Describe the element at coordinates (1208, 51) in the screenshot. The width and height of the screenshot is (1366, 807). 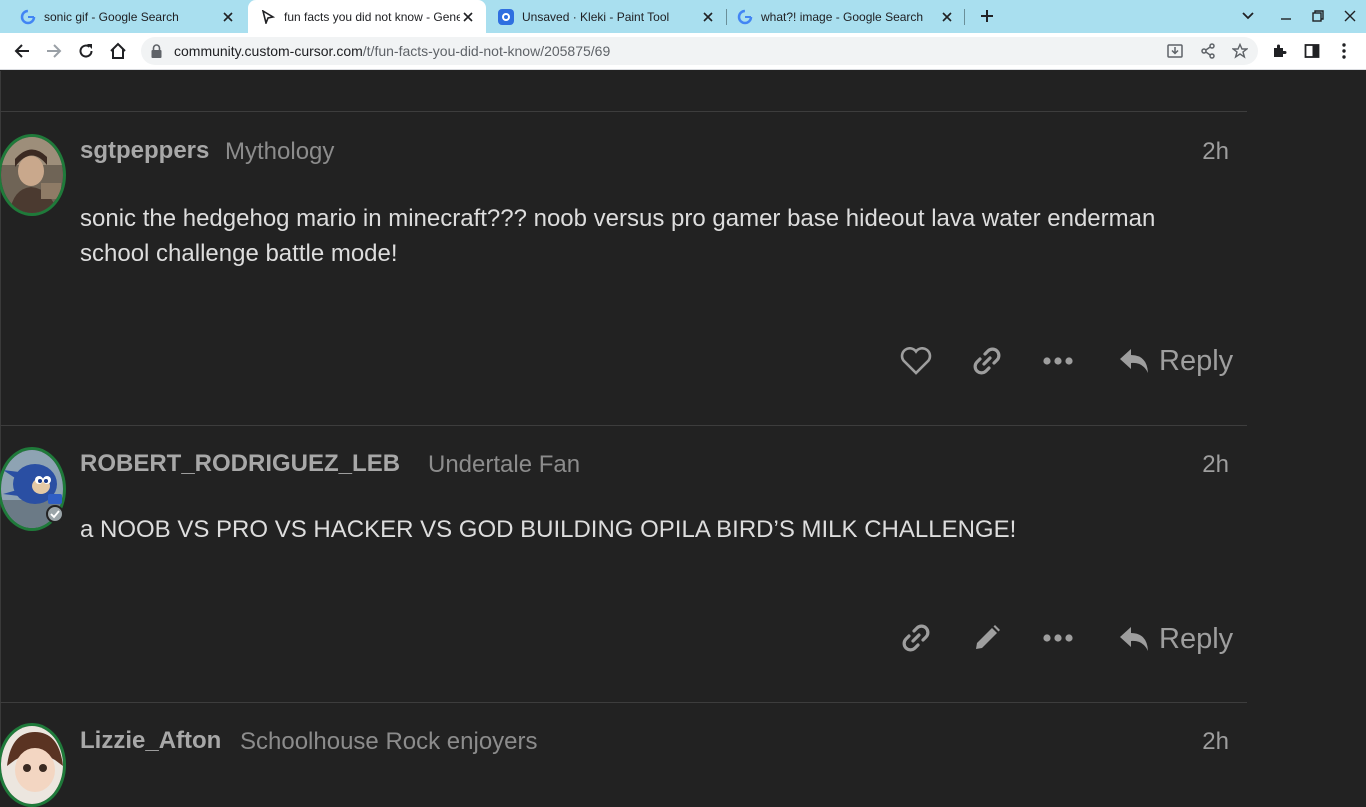
I see `share-icon` at that location.